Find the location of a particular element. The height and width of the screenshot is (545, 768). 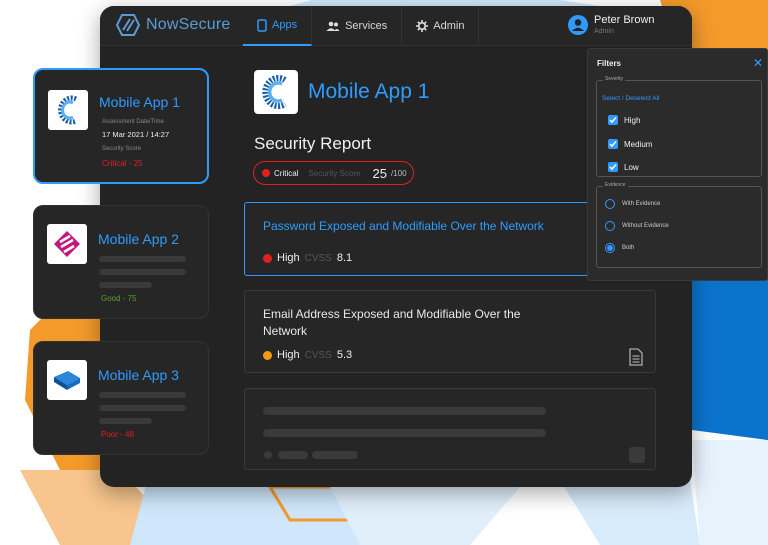

app-3-logo is located at coordinates (67, 380).